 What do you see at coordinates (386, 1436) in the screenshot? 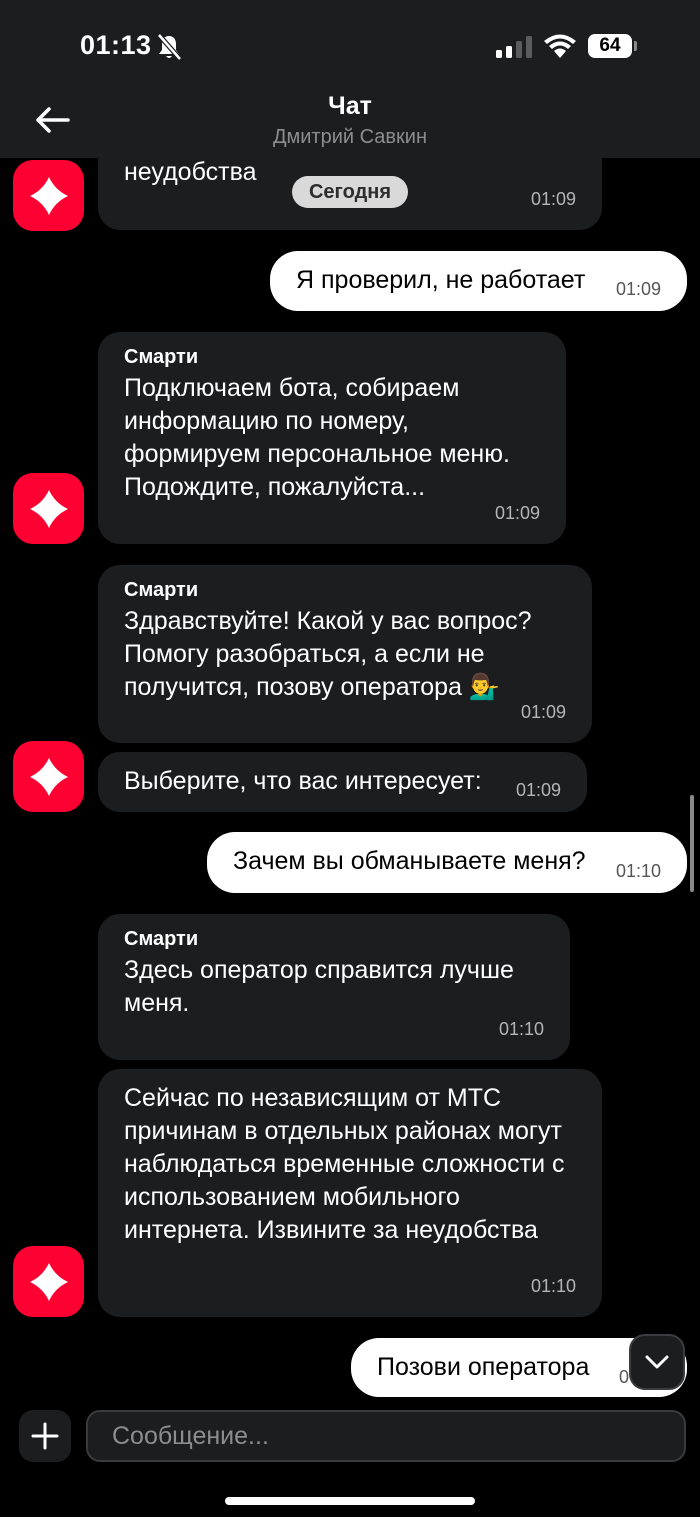
I see `message-input` at bounding box center [386, 1436].